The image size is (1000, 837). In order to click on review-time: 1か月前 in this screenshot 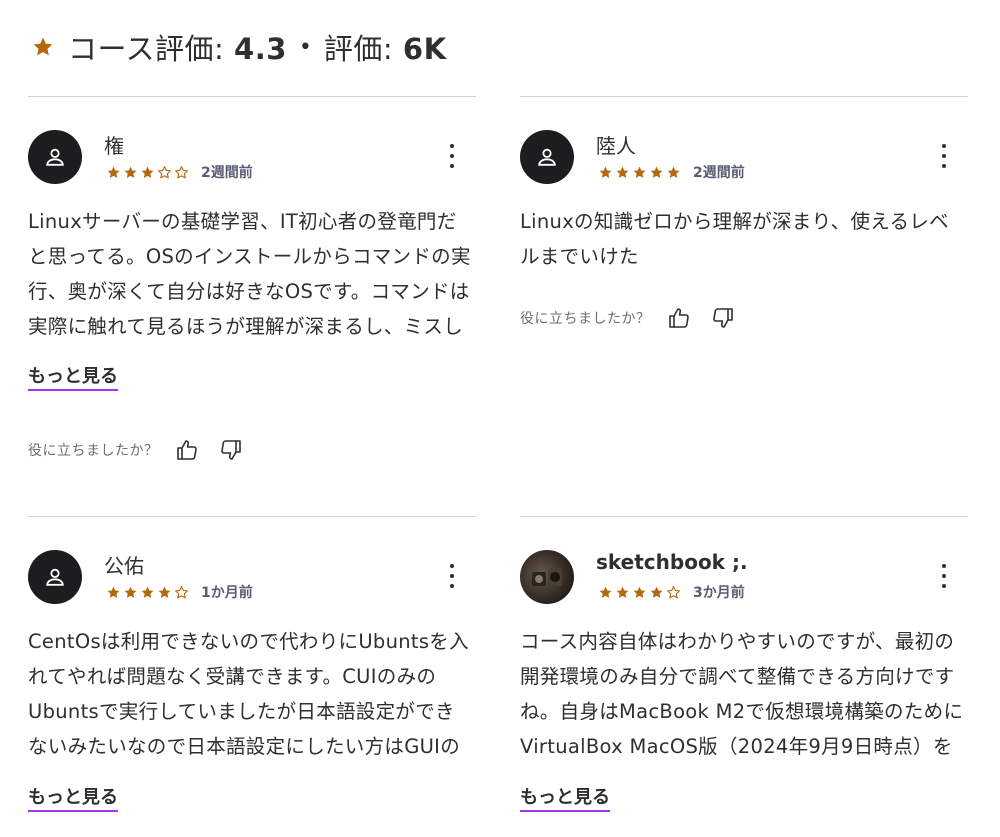, I will do `click(227, 593)`.